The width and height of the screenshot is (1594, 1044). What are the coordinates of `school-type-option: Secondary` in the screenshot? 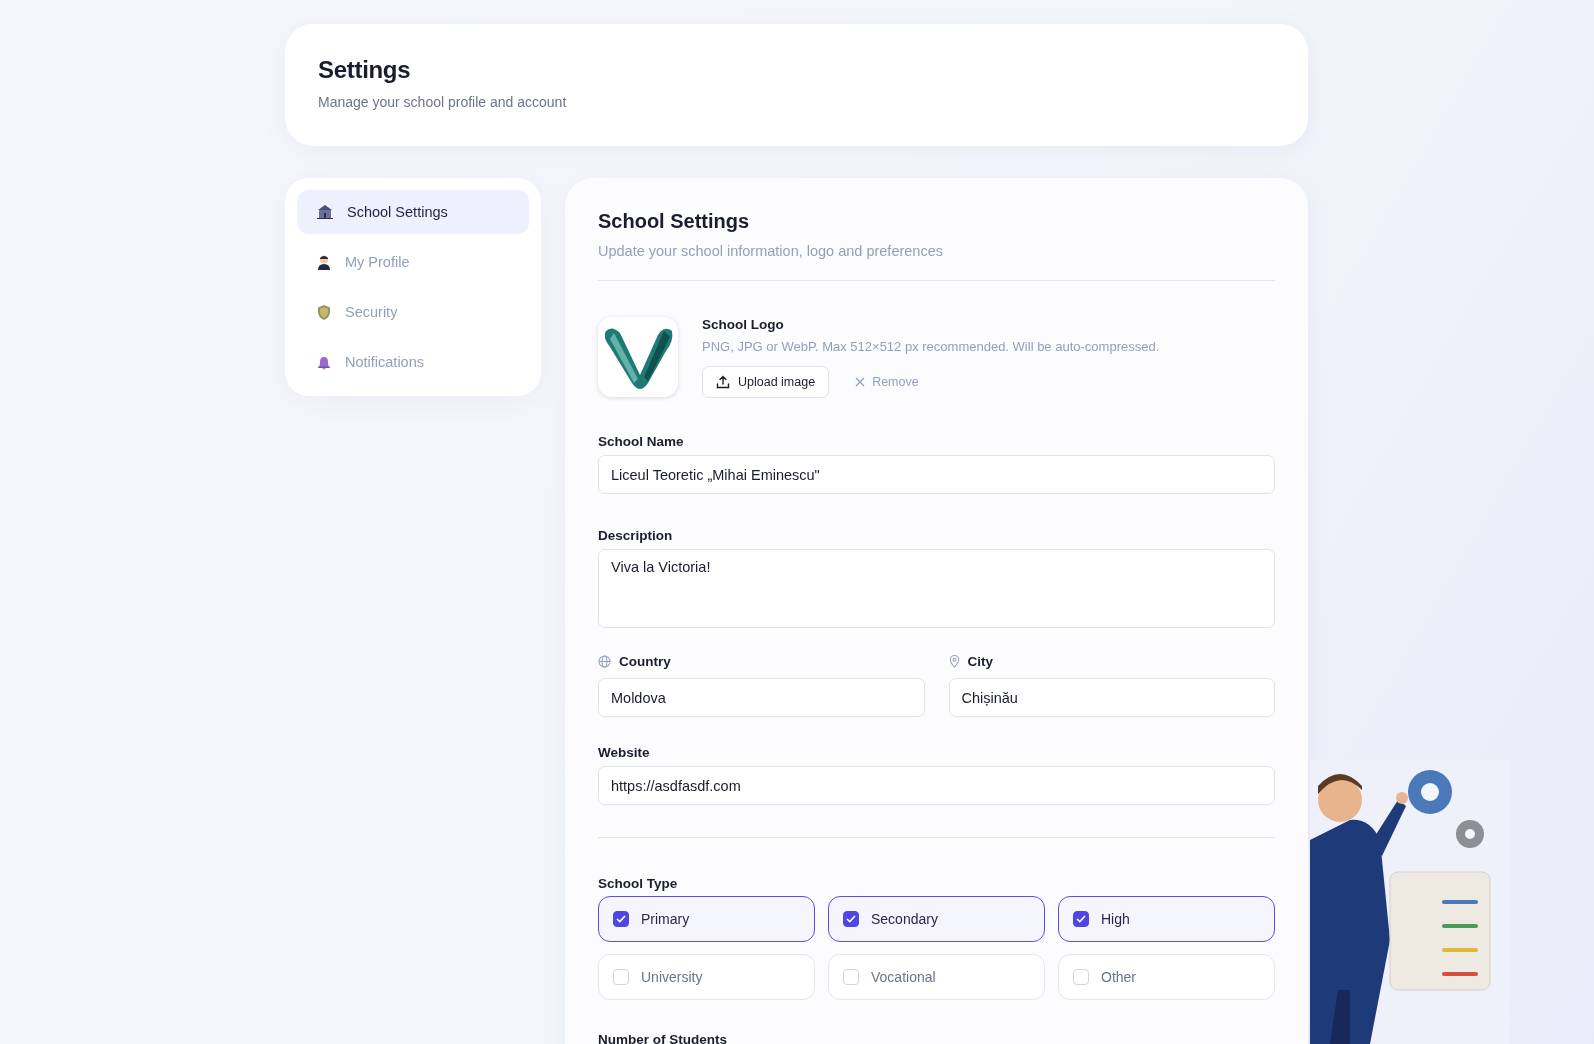 It's located at (936, 919).